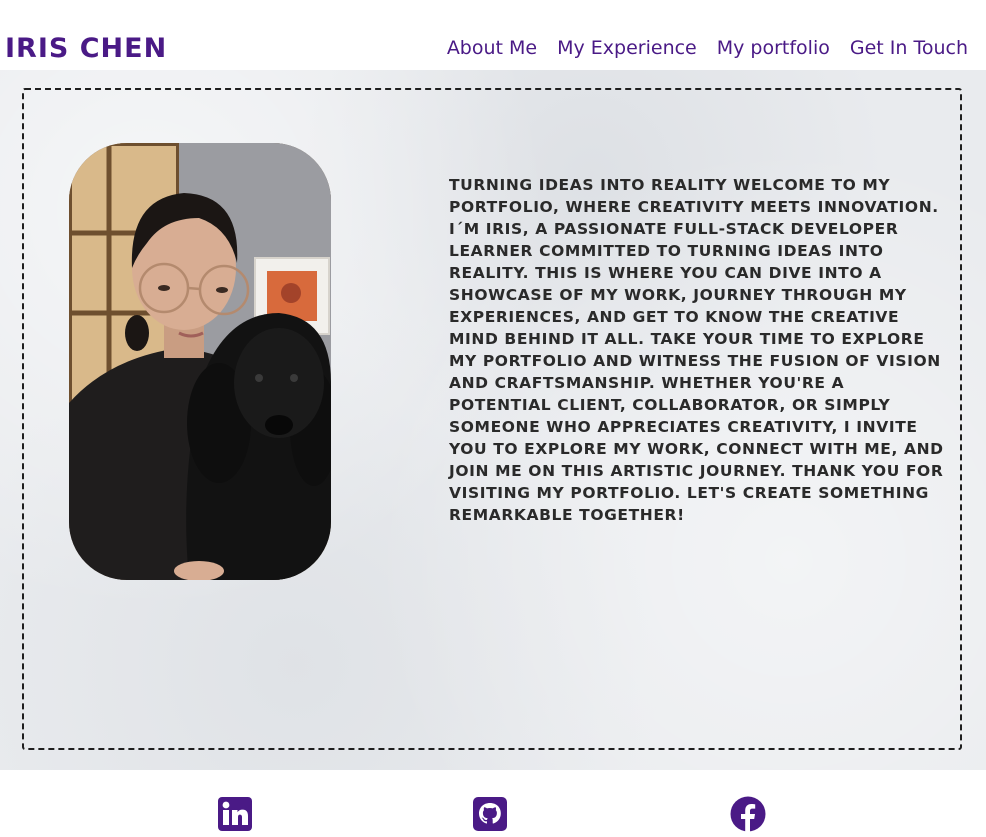  Describe the element at coordinates (627, 48) in the screenshot. I see `nav-my-experience: My Experience` at that location.